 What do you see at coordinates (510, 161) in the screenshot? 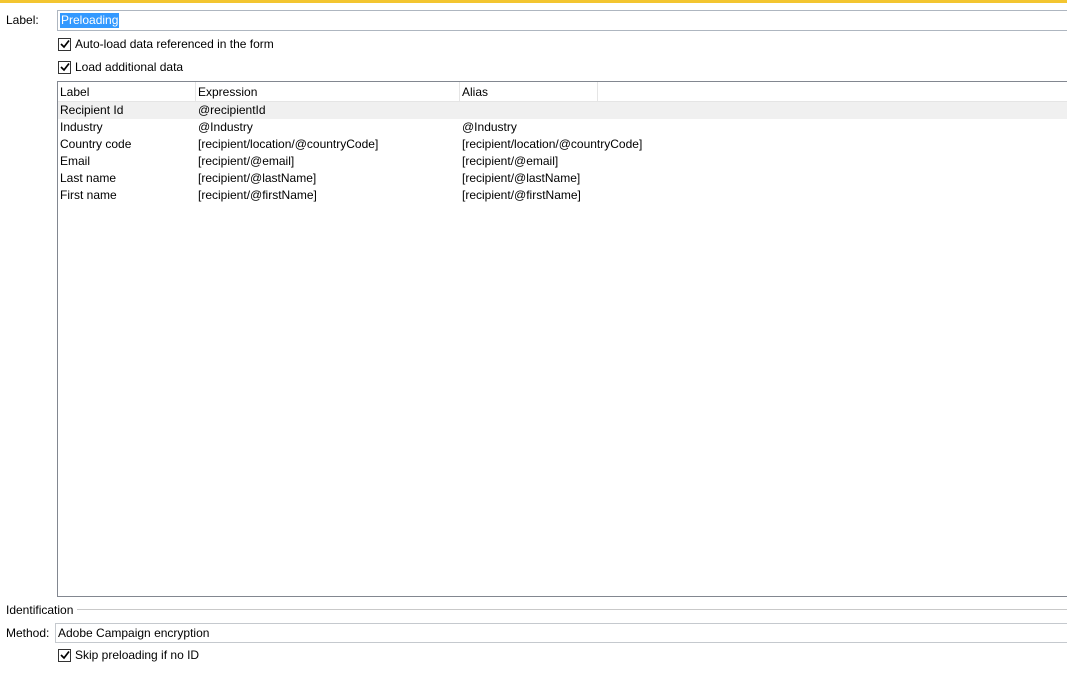
I see `cell-alias: [recipient/@email]` at bounding box center [510, 161].